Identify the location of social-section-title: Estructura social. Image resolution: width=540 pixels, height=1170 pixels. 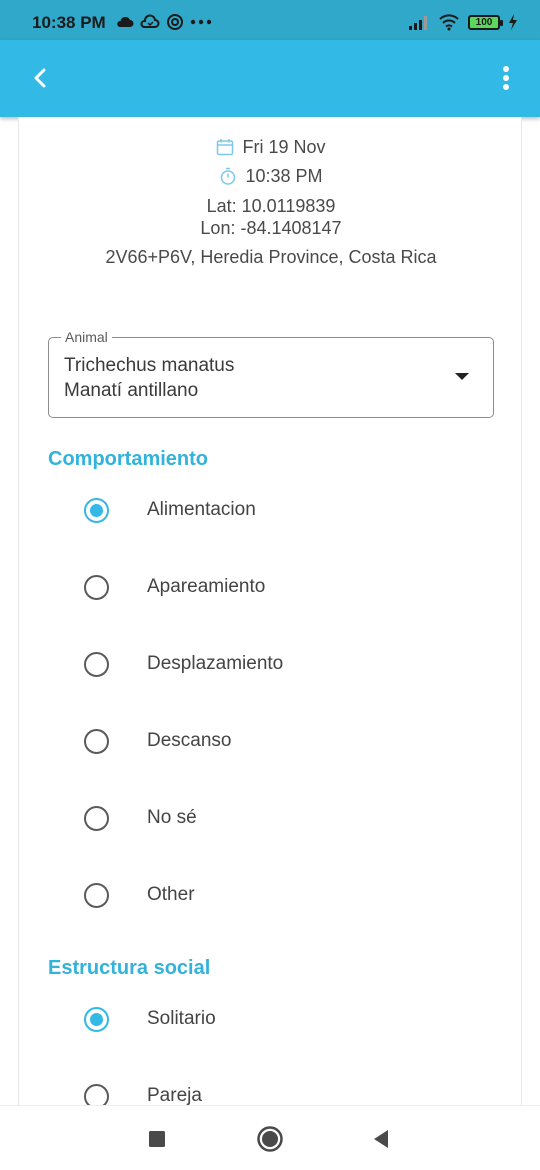
(129, 968).